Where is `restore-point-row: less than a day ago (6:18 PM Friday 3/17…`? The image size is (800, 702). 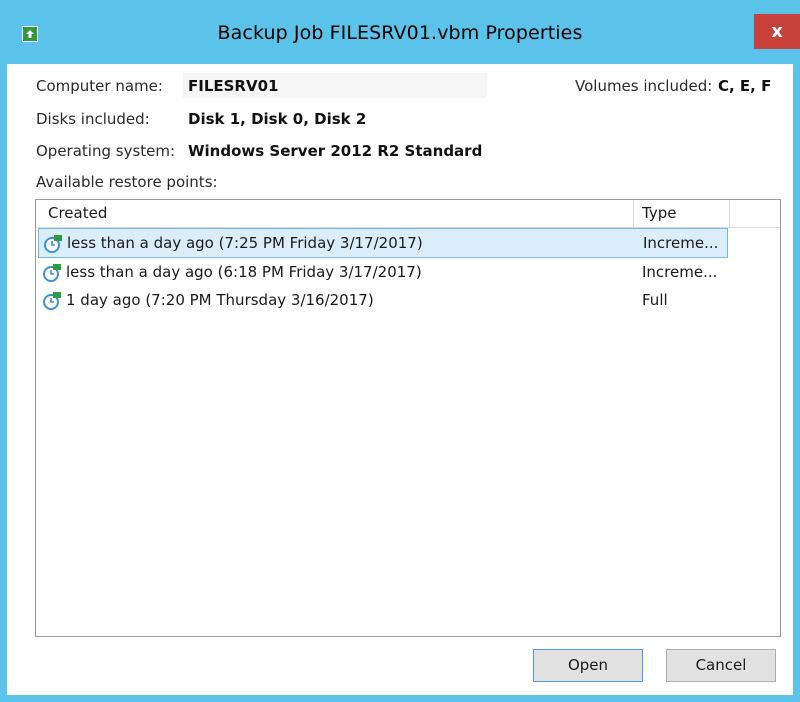 restore-point-row: less than a day ago (6:18 PM Friday 3/17… is located at coordinates (383, 273).